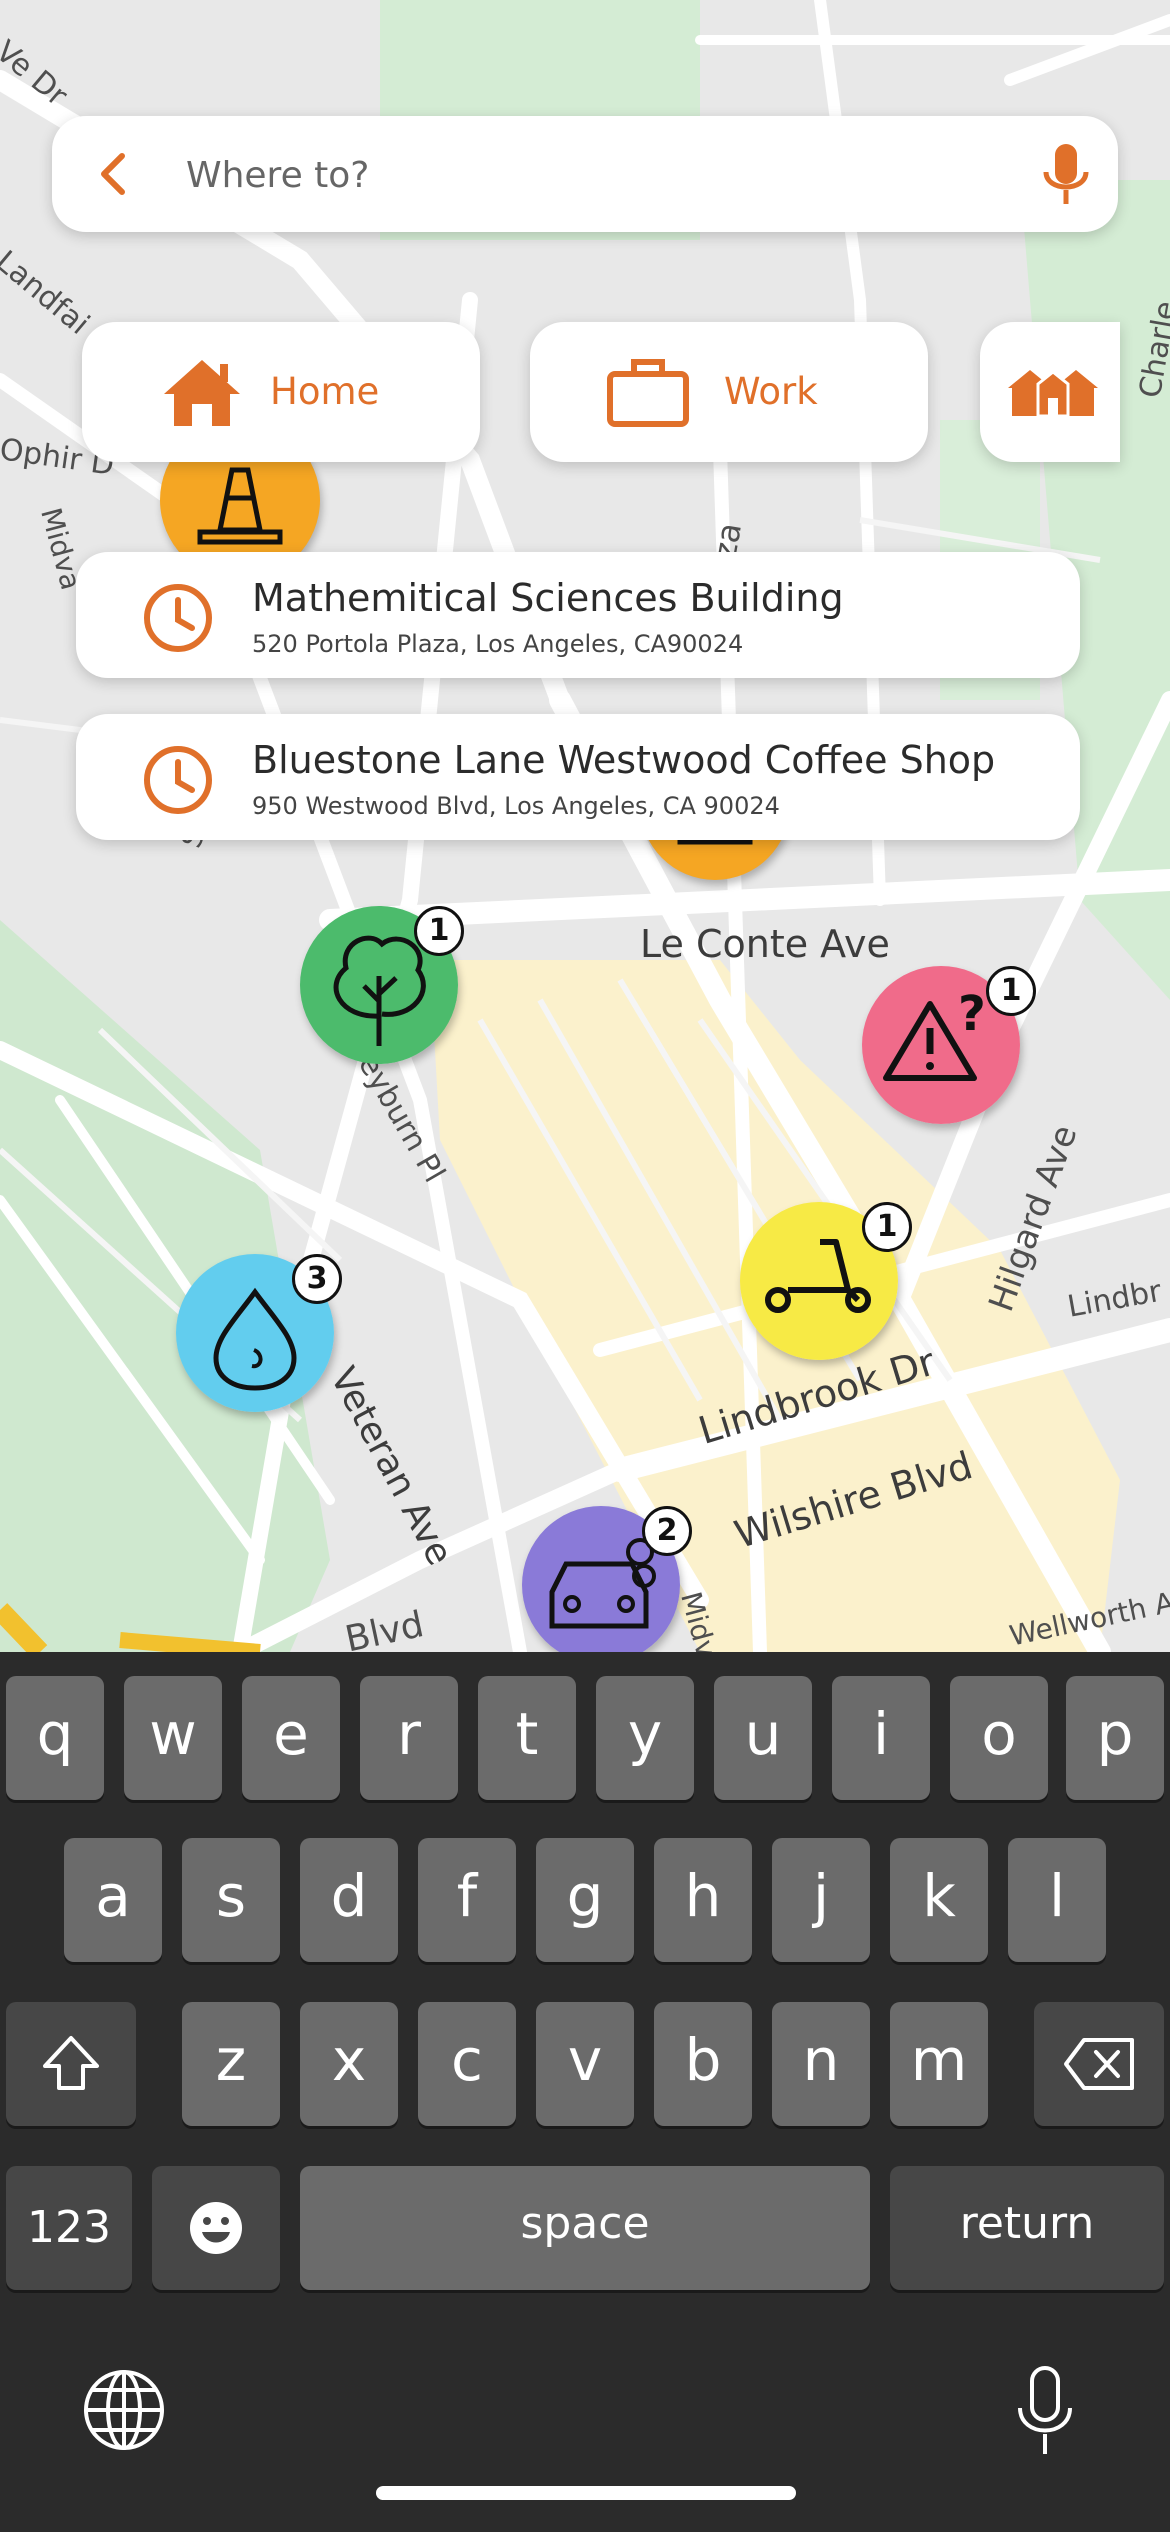 The width and height of the screenshot is (1170, 2532). I want to click on recent-place-name: Mathemitical Sciences Building, so click(548, 598).